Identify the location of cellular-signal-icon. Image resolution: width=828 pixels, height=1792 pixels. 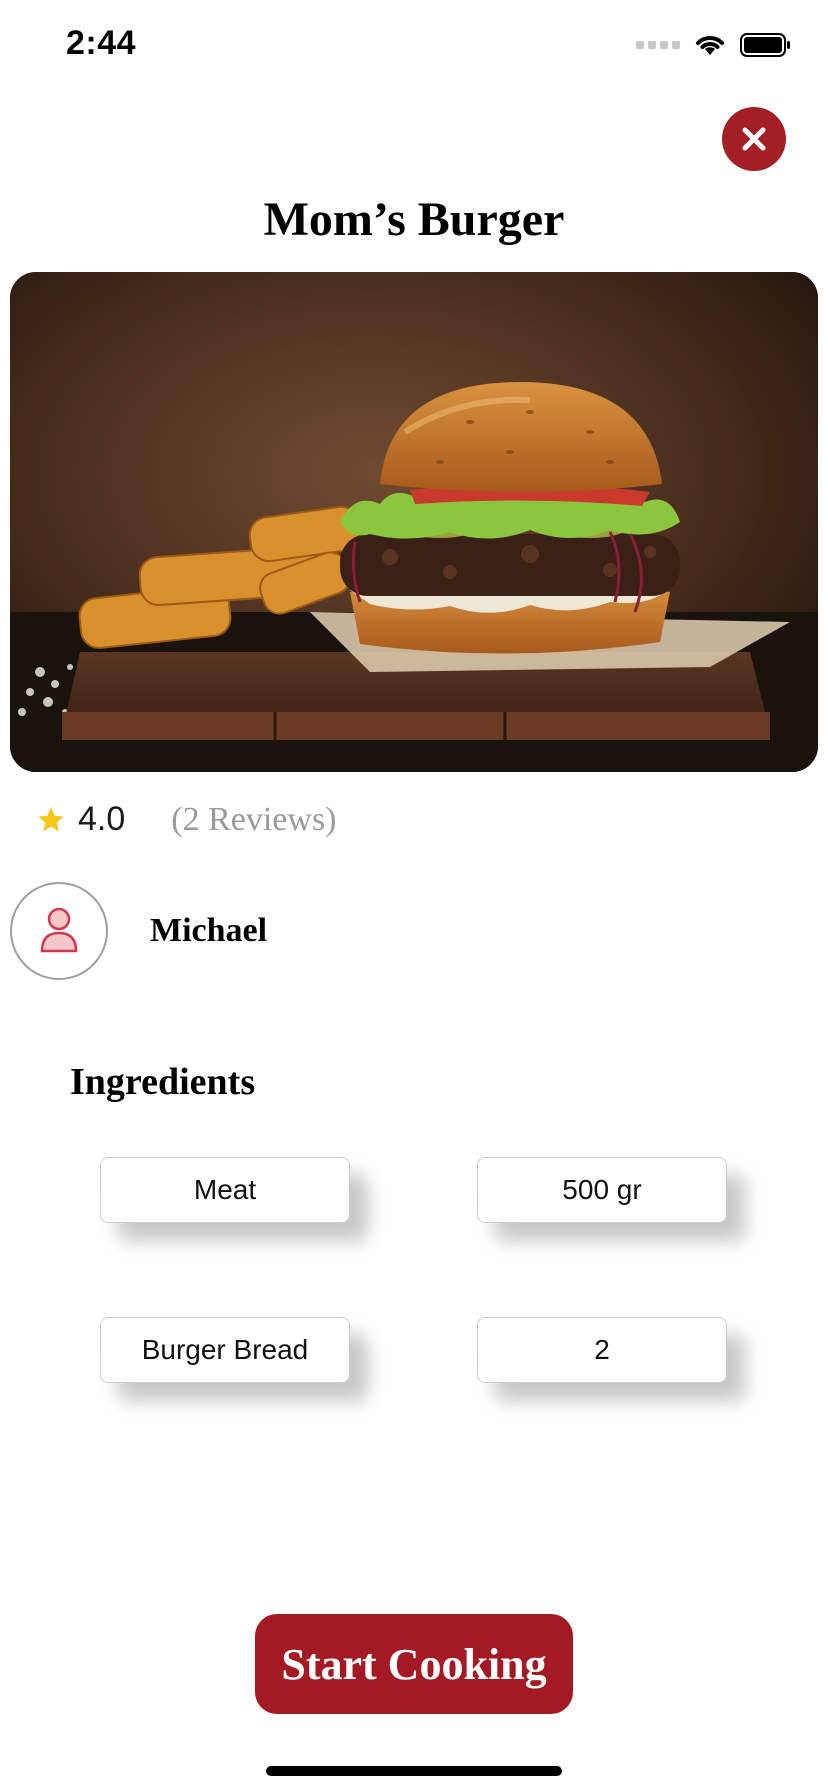
(658, 45).